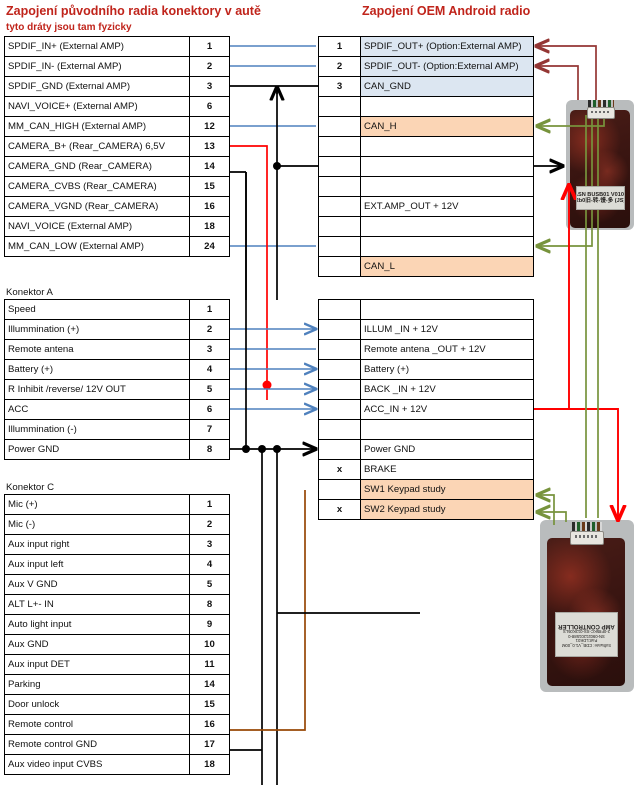  I want to click on pin-number: 2, so click(209, 524).